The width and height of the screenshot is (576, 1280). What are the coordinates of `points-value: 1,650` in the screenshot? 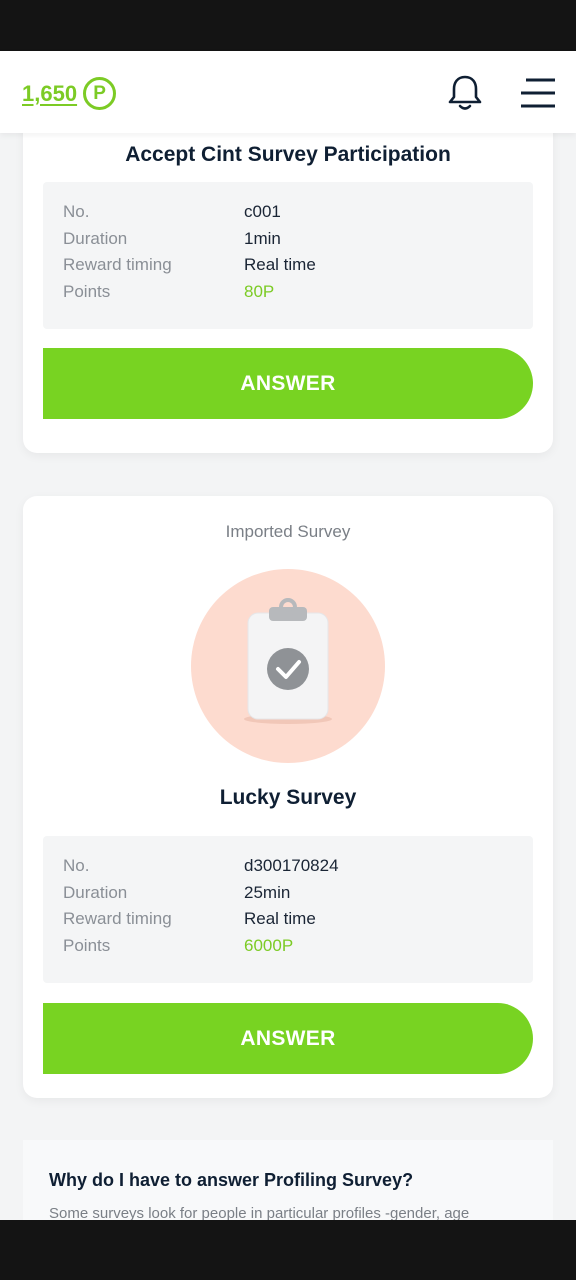 It's located at (49, 94).